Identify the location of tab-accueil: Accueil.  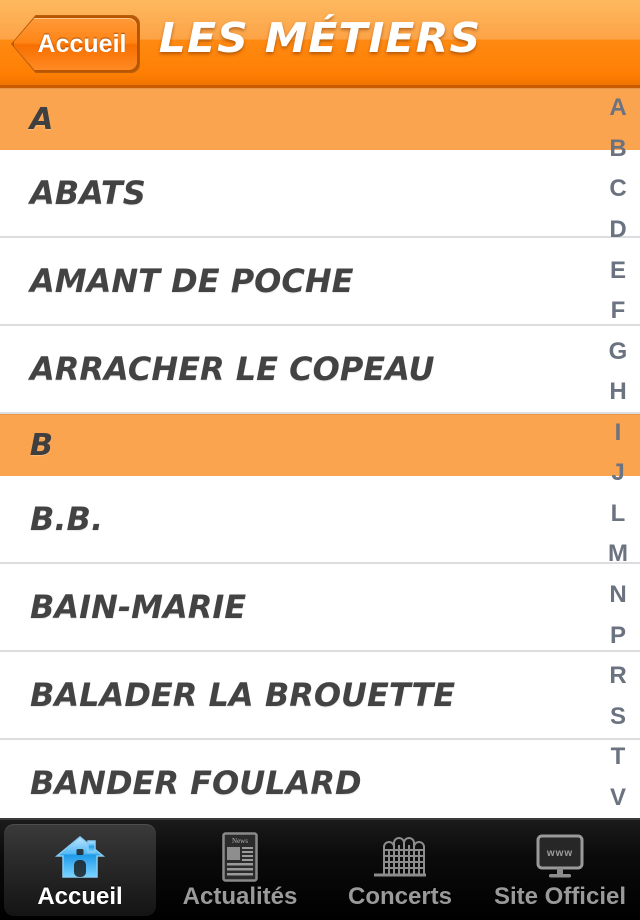
(80, 870).